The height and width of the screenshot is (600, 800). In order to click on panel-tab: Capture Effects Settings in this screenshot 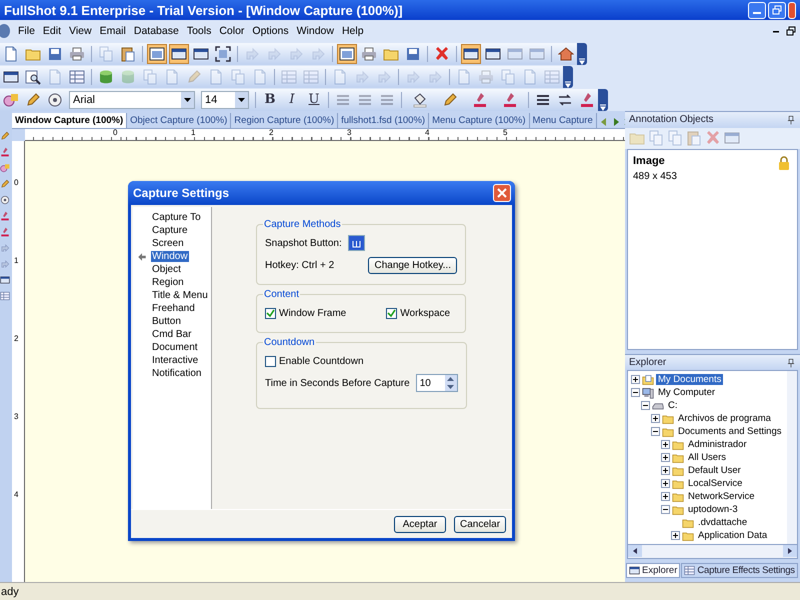, I will do `click(739, 570)`.